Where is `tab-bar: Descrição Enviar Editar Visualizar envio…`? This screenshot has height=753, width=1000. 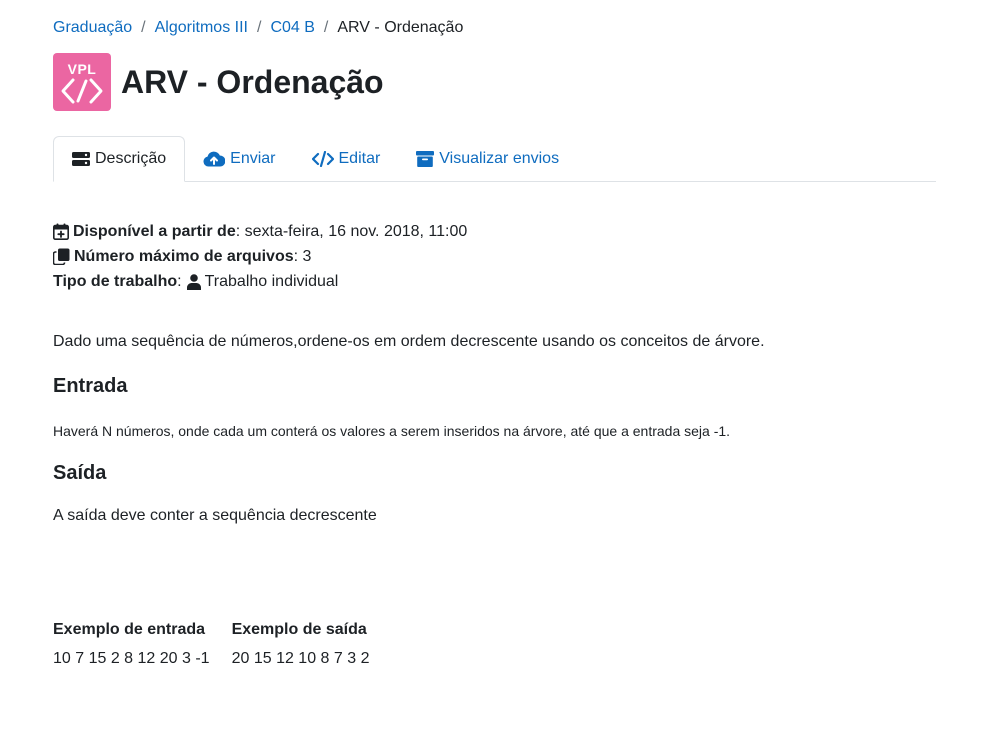 tab-bar: Descrição Enviar Editar Visualizar envio… is located at coordinates (494, 158).